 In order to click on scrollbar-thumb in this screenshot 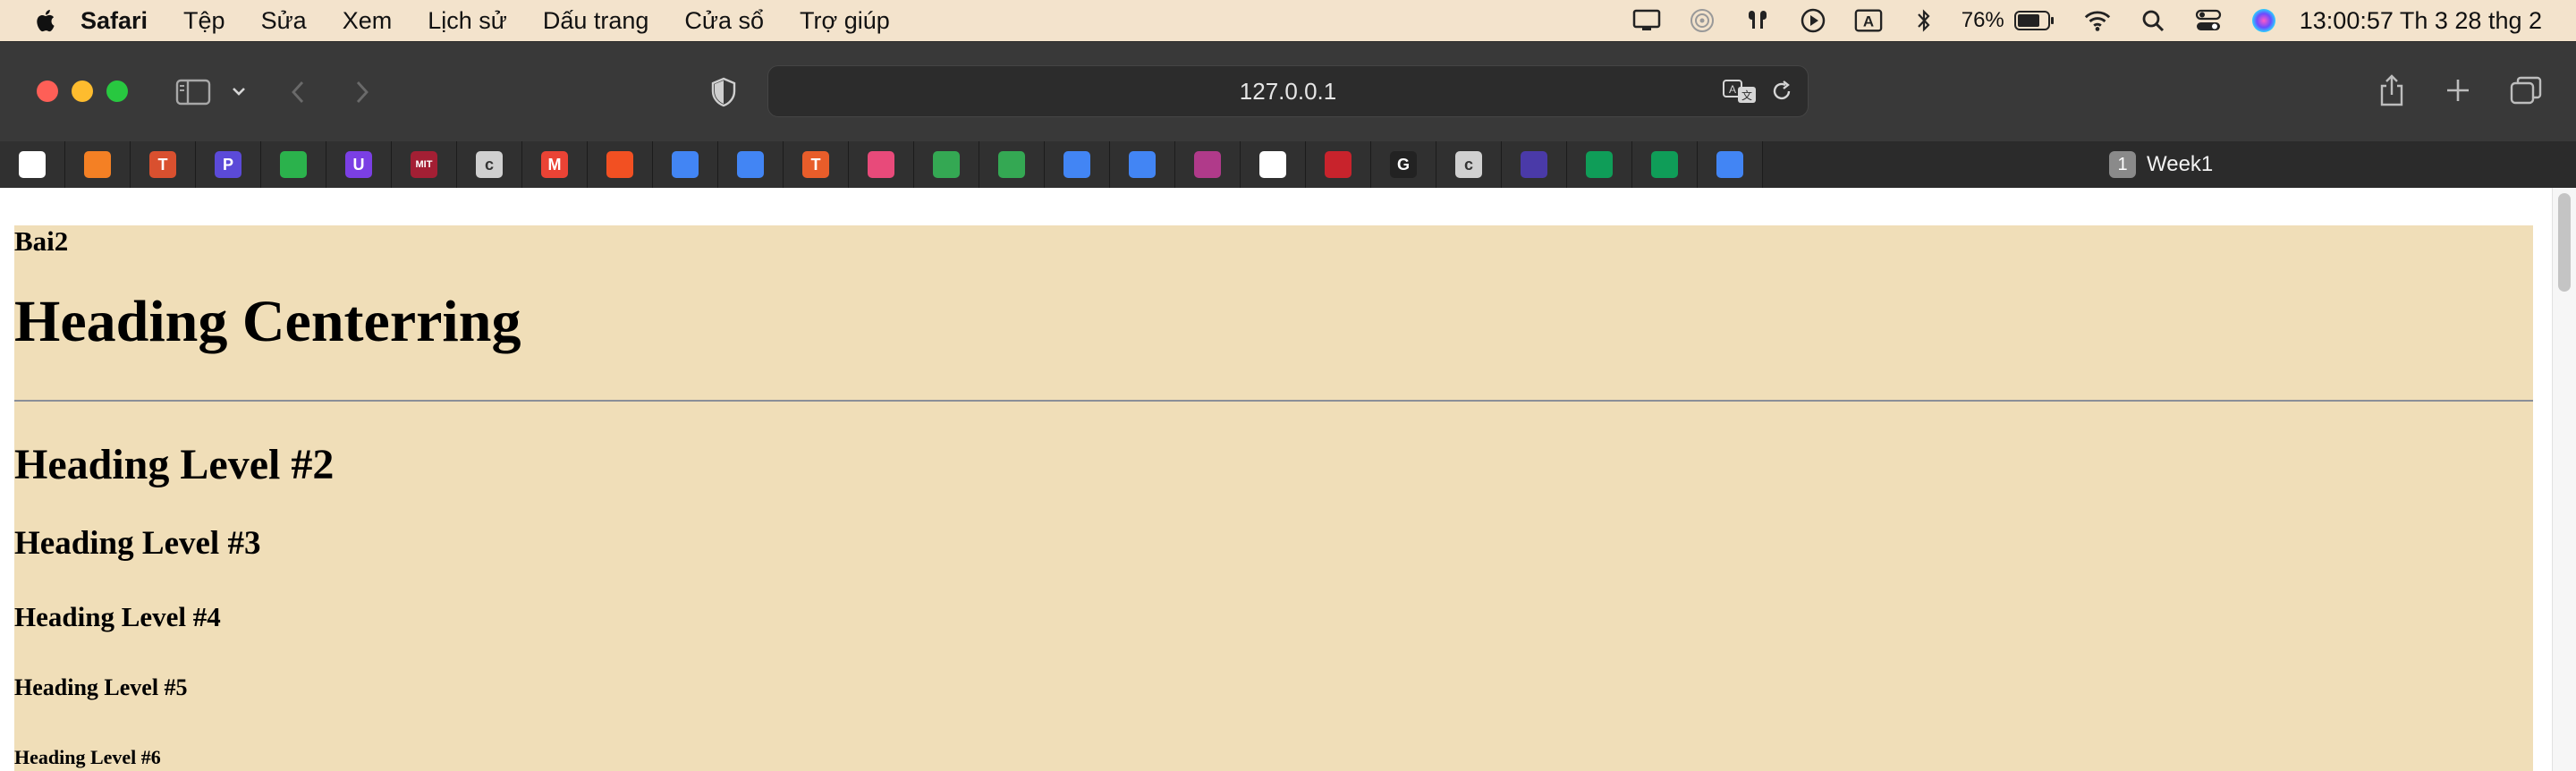, I will do `click(2564, 242)`.